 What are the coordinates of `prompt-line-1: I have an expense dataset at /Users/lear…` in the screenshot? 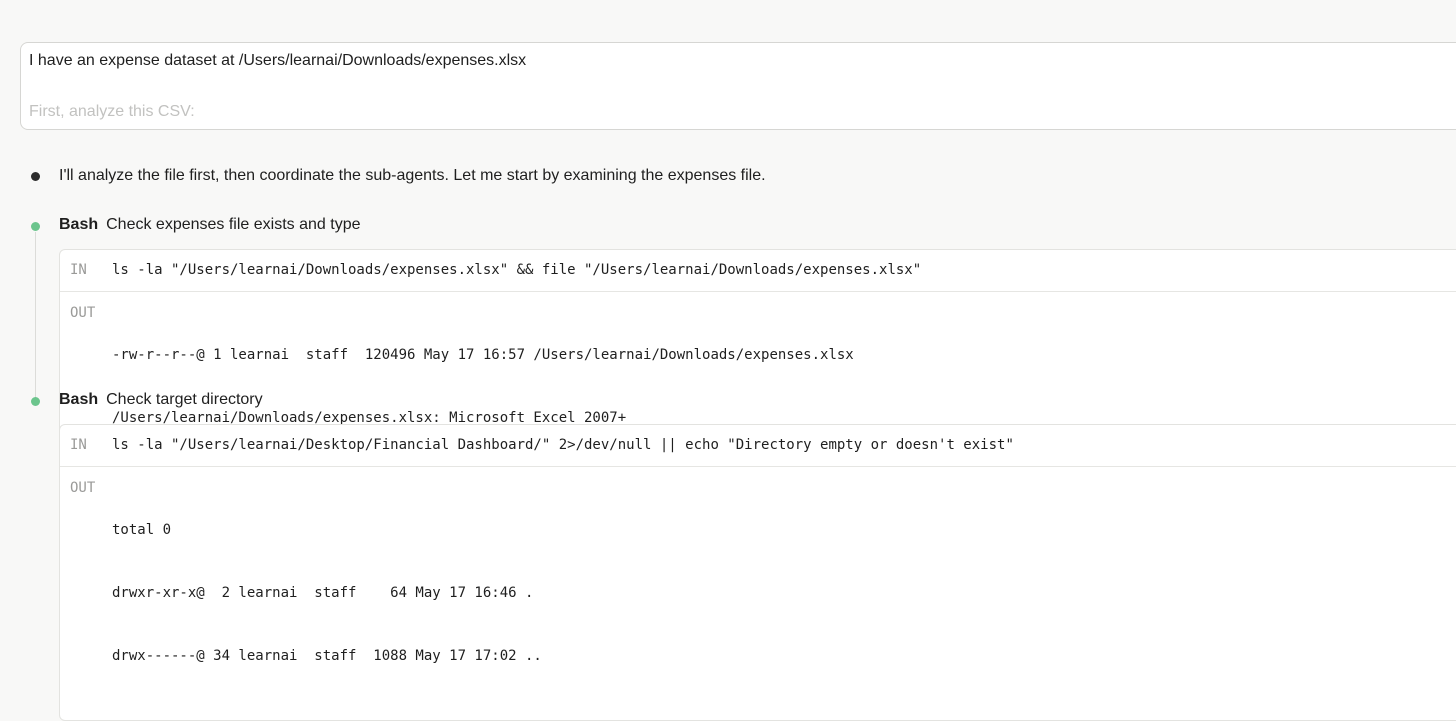 It's located at (278, 60).